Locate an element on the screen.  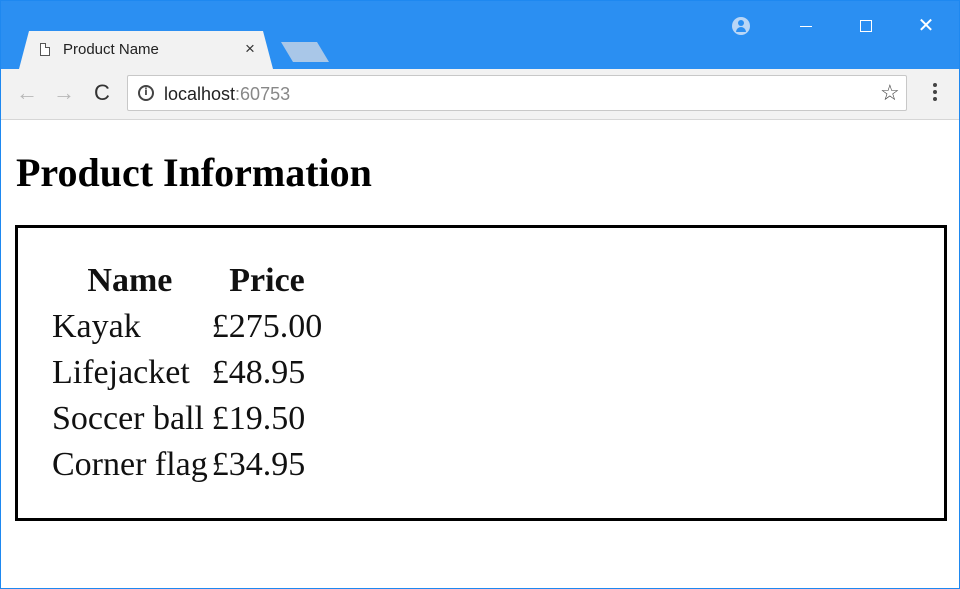
minimize-button is located at coordinates (806, 26).